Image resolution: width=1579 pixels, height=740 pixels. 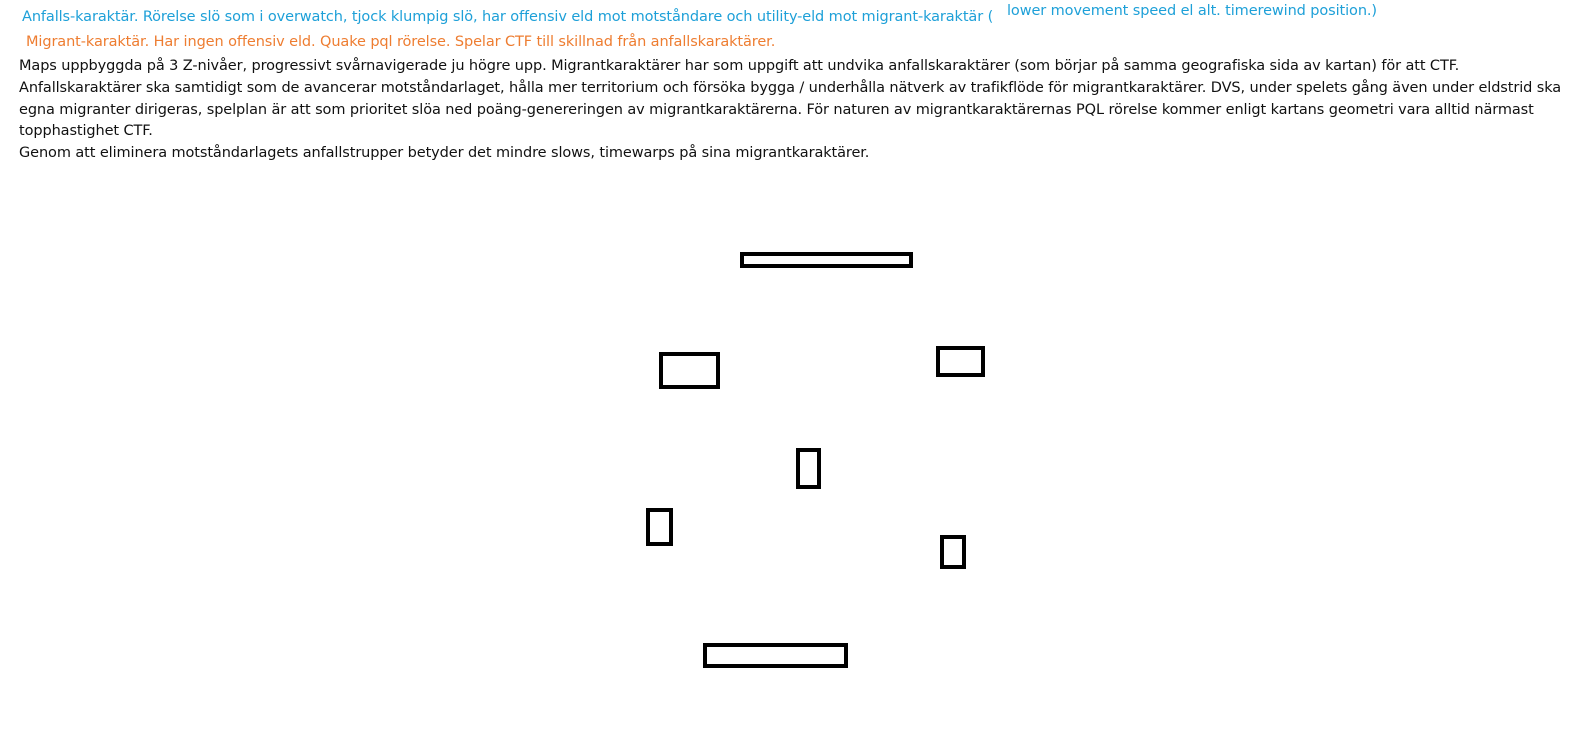 I want to click on map-block-right, so click(x=960, y=361).